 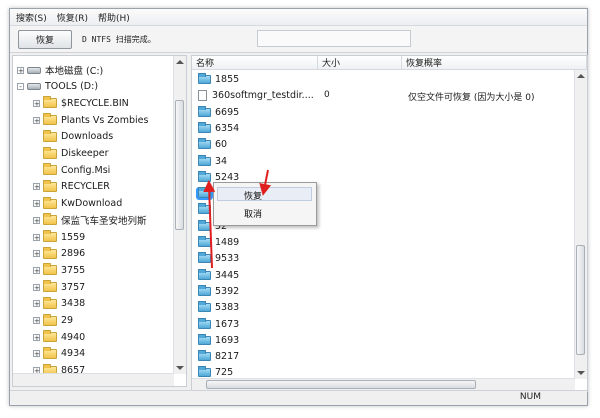 What do you see at coordinates (114, 17) in the screenshot?
I see `menu-help: 帮助(H)` at bounding box center [114, 17].